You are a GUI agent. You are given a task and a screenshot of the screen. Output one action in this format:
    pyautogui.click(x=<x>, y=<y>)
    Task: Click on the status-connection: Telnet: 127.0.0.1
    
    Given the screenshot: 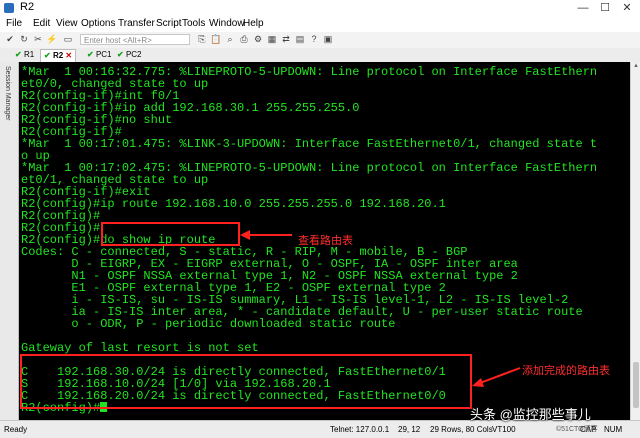 What is the action you would take?
    pyautogui.click(x=360, y=429)
    